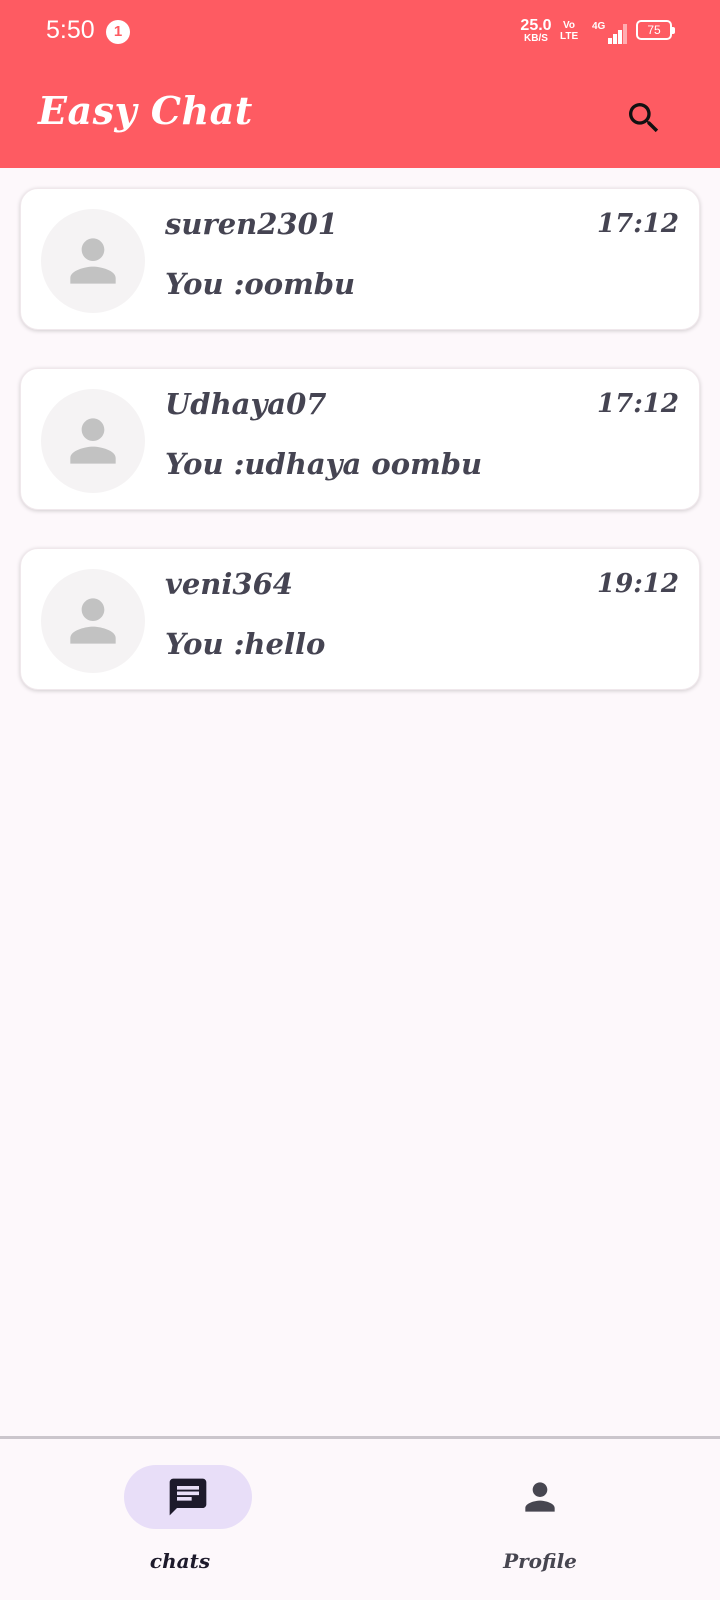 Image resolution: width=720 pixels, height=1600 pixels. What do you see at coordinates (260, 284) in the screenshot?
I see `chat-preview: You :oombu` at bounding box center [260, 284].